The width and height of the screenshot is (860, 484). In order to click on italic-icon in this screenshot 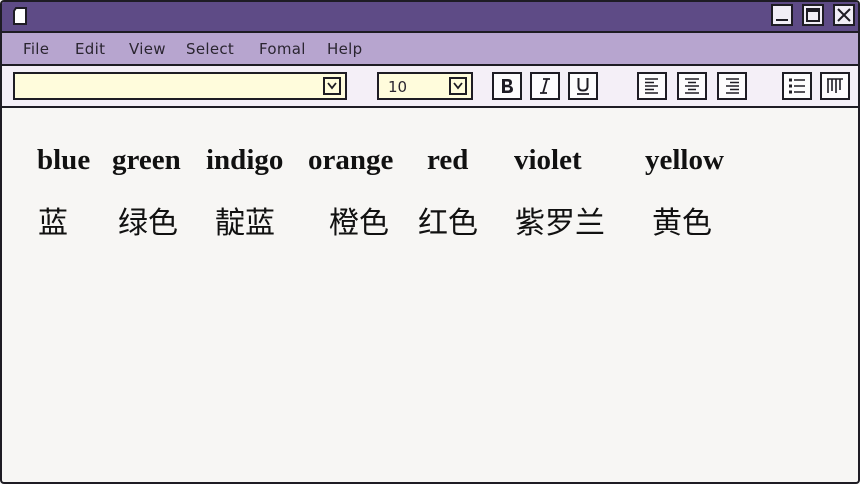, I will do `click(545, 86)`.